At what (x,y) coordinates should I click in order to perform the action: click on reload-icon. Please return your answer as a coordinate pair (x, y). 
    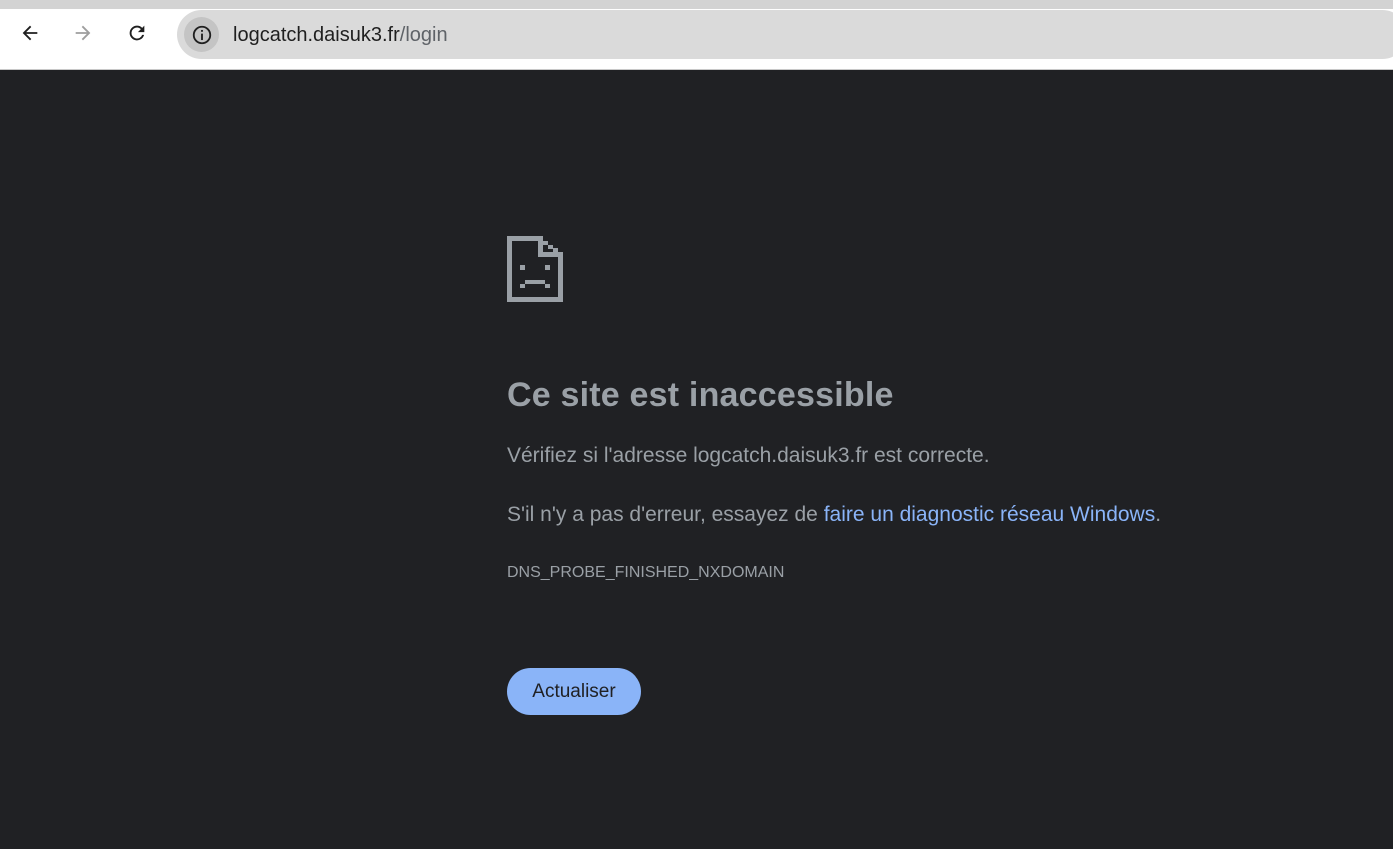
    Looking at the image, I should click on (137, 33).